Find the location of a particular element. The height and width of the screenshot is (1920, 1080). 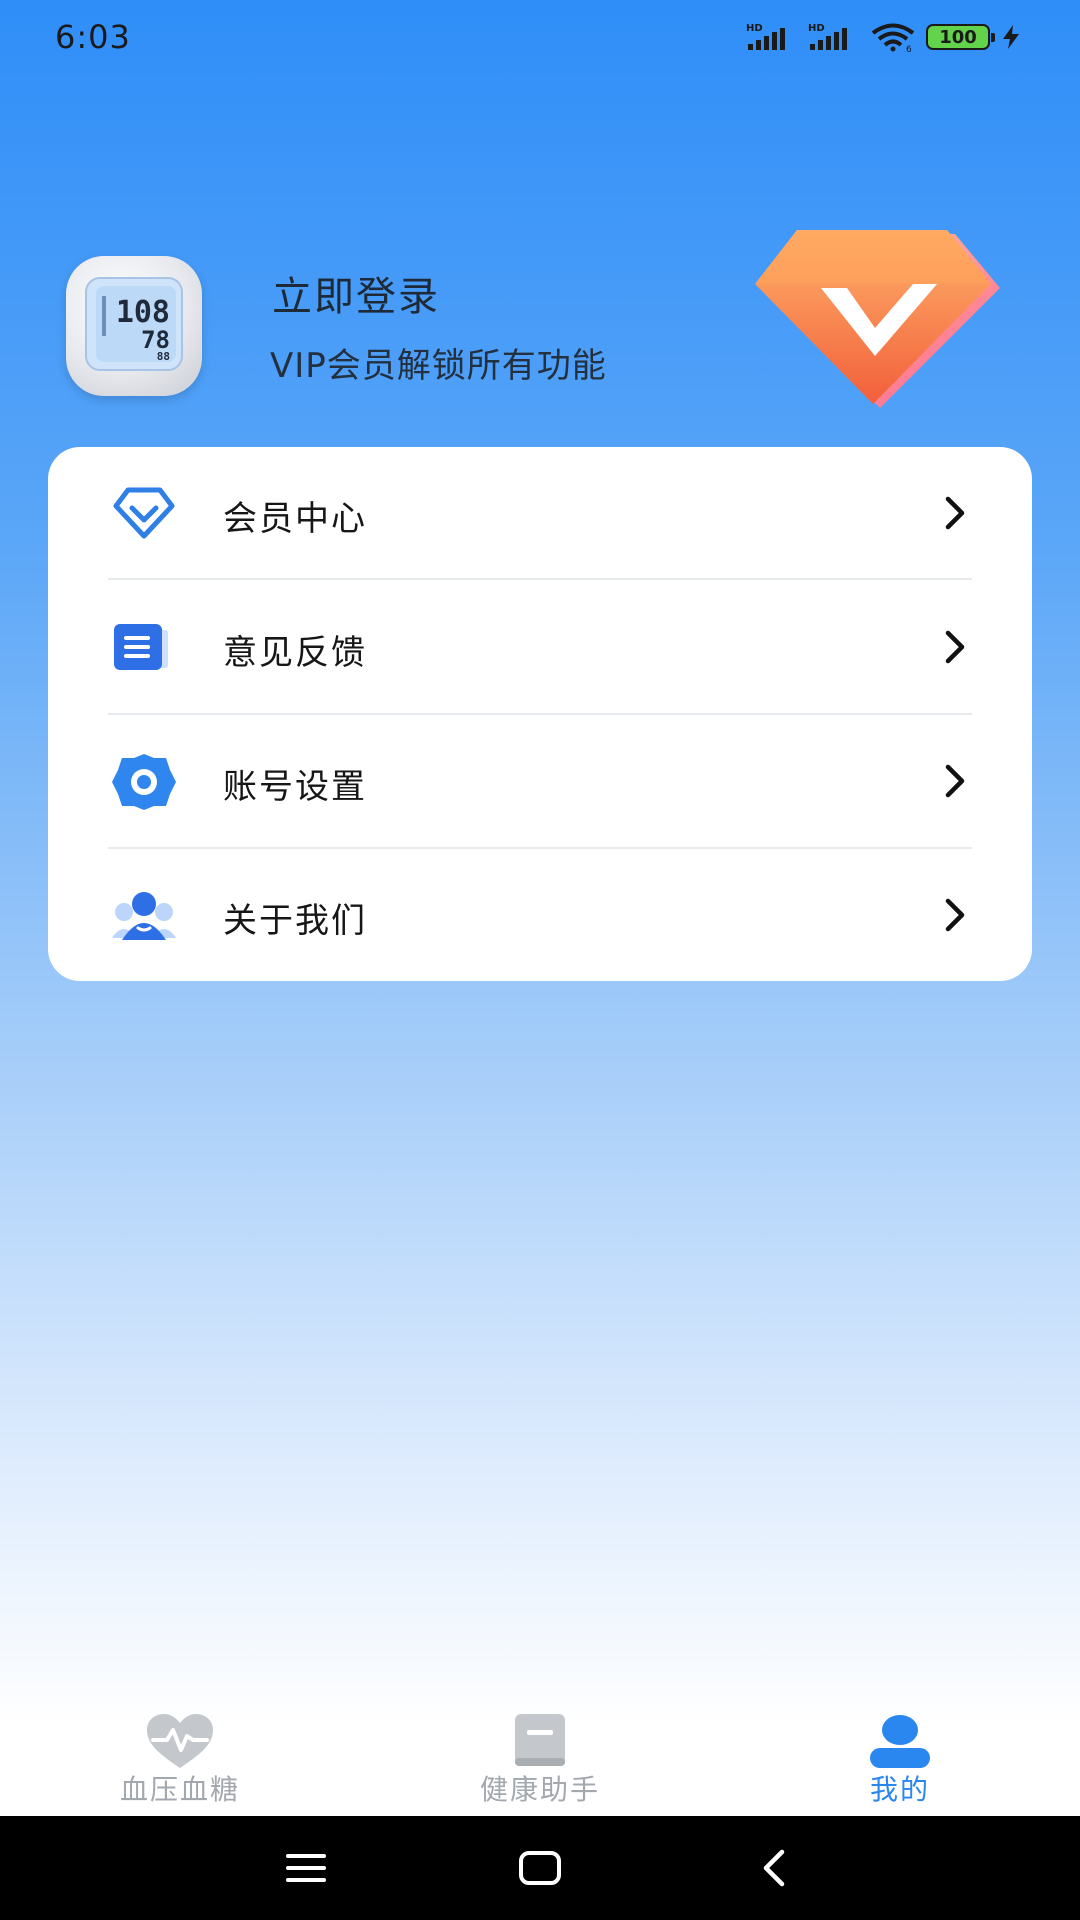

tab-health-assistant: 健康助手 is located at coordinates (540, 1758).